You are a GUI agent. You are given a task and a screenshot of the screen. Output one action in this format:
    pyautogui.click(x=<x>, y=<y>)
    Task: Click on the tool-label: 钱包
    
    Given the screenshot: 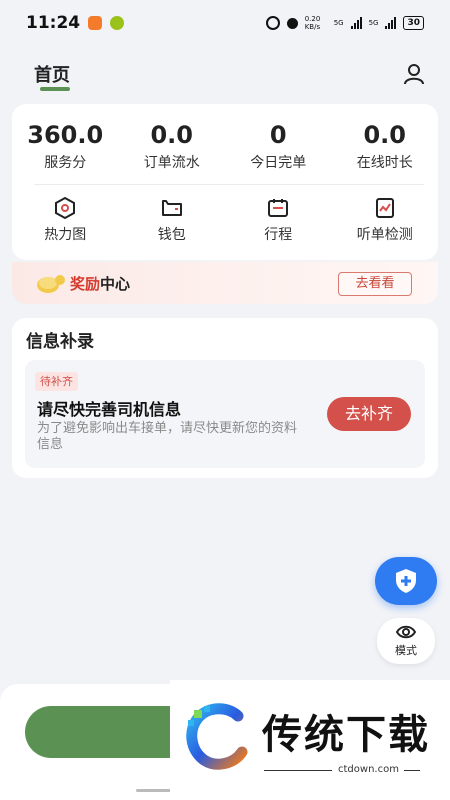 What is the action you would take?
    pyautogui.click(x=171, y=235)
    